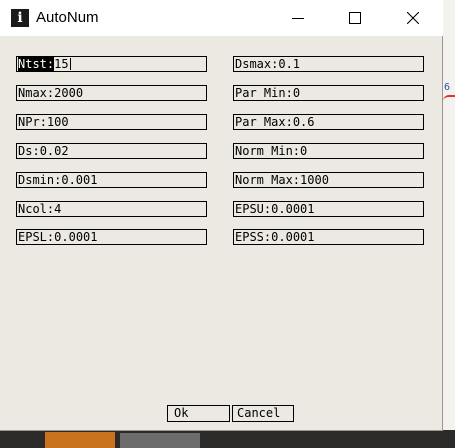  Describe the element at coordinates (449, 224) in the screenshot. I see `background-window-edge` at that location.